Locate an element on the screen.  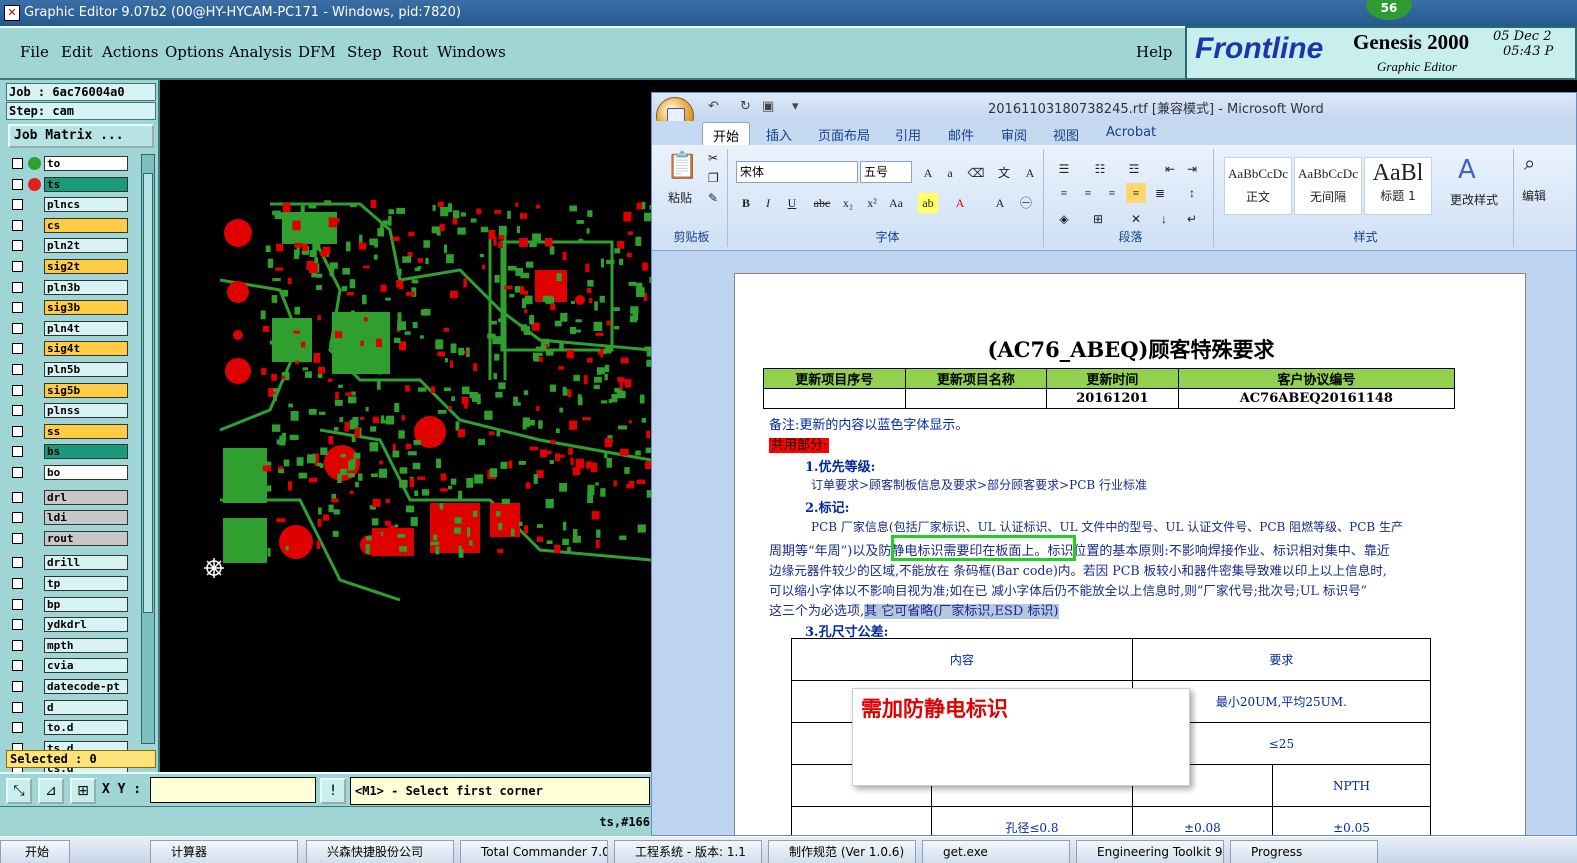
bold-icon: B is located at coordinates (746, 203).